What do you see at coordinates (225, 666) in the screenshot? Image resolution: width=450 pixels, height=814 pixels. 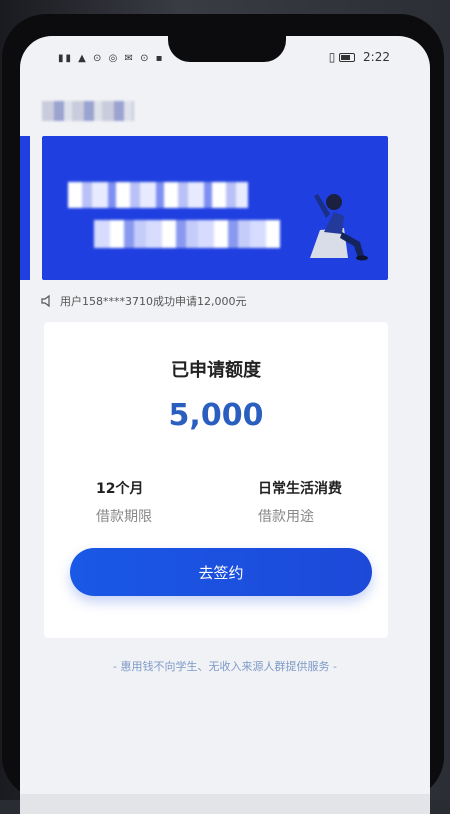 I see `footer-disclaimer: - 惠用钱不向学生、无收入来源人群提供服务 -` at bounding box center [225, 666].